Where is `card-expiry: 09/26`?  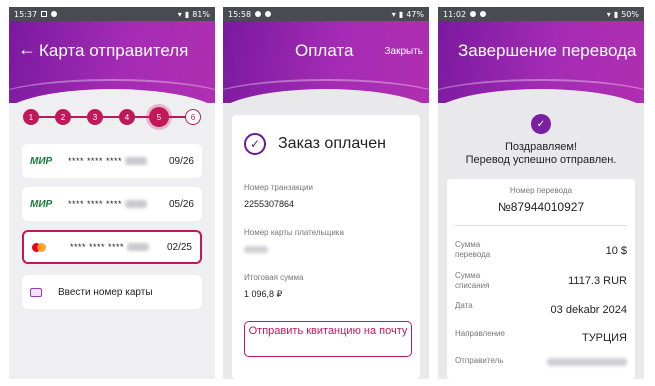
card-expiry: 09/26 is located at coordinates (181, 161).